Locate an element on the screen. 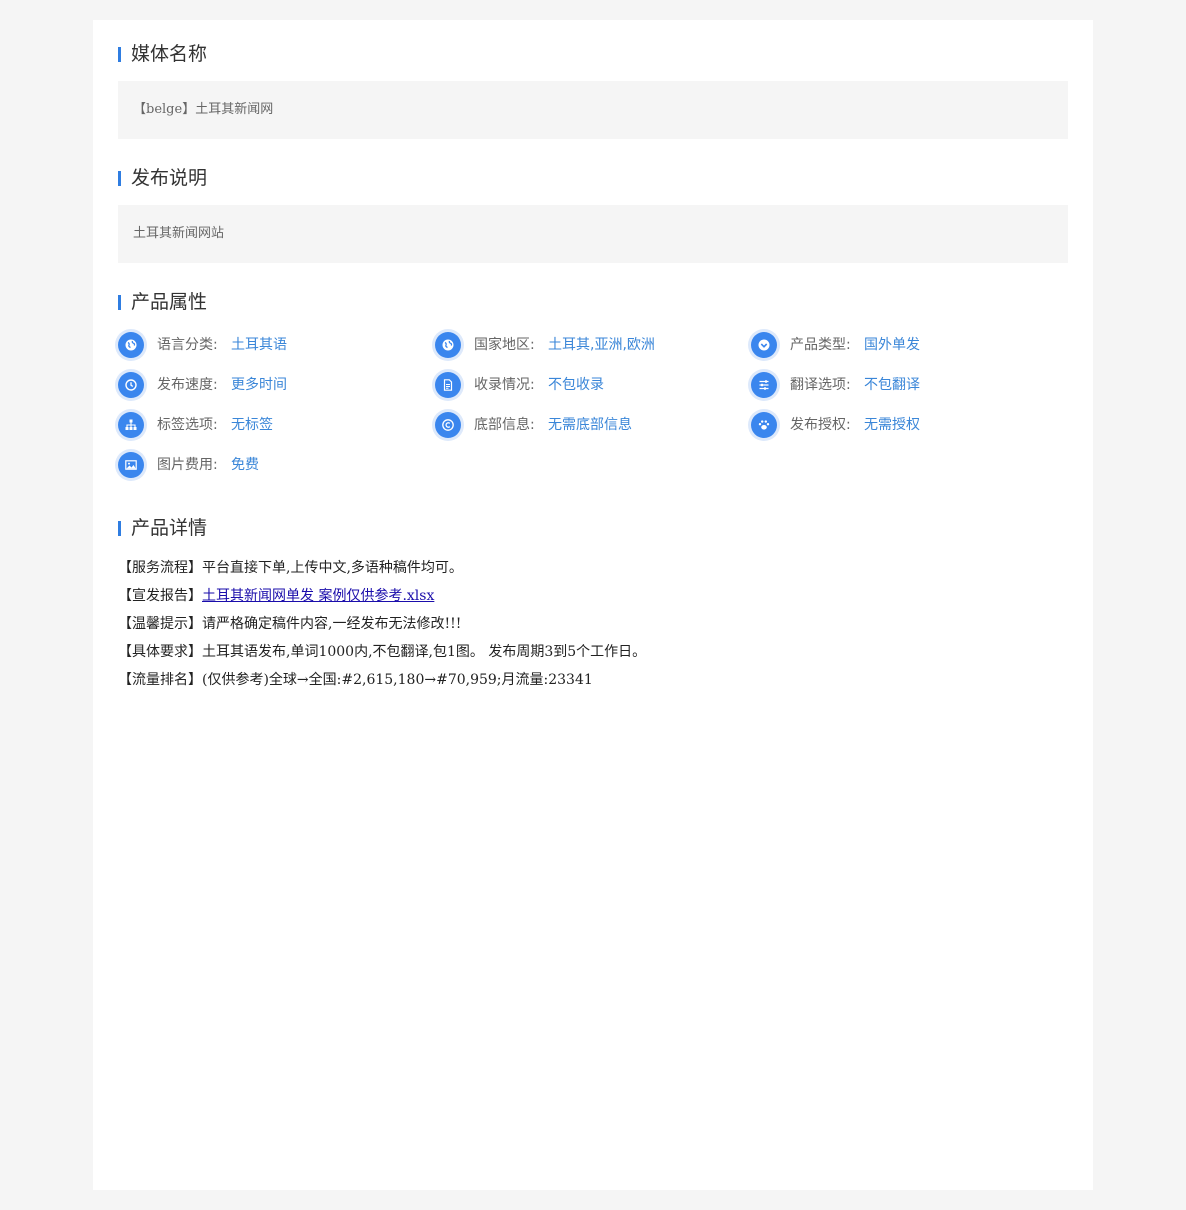 This screenshot has width=1186, height=1210. attr-product-type-label: 产品类型: is located at coordinates (820, 345).